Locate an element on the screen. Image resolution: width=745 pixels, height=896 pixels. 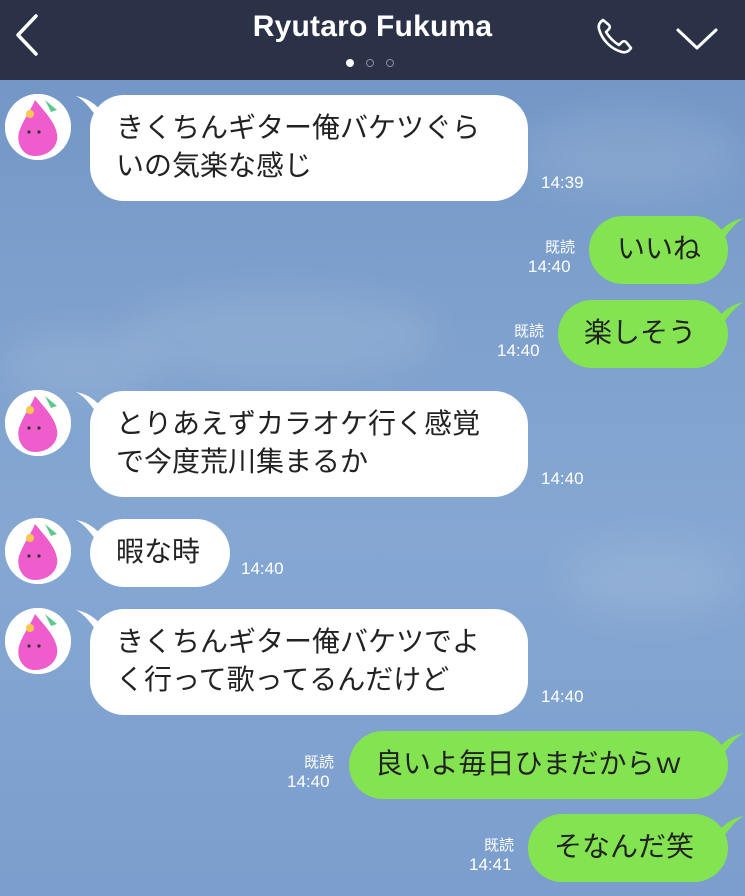
menu-button is located at coordinates (697, 38).